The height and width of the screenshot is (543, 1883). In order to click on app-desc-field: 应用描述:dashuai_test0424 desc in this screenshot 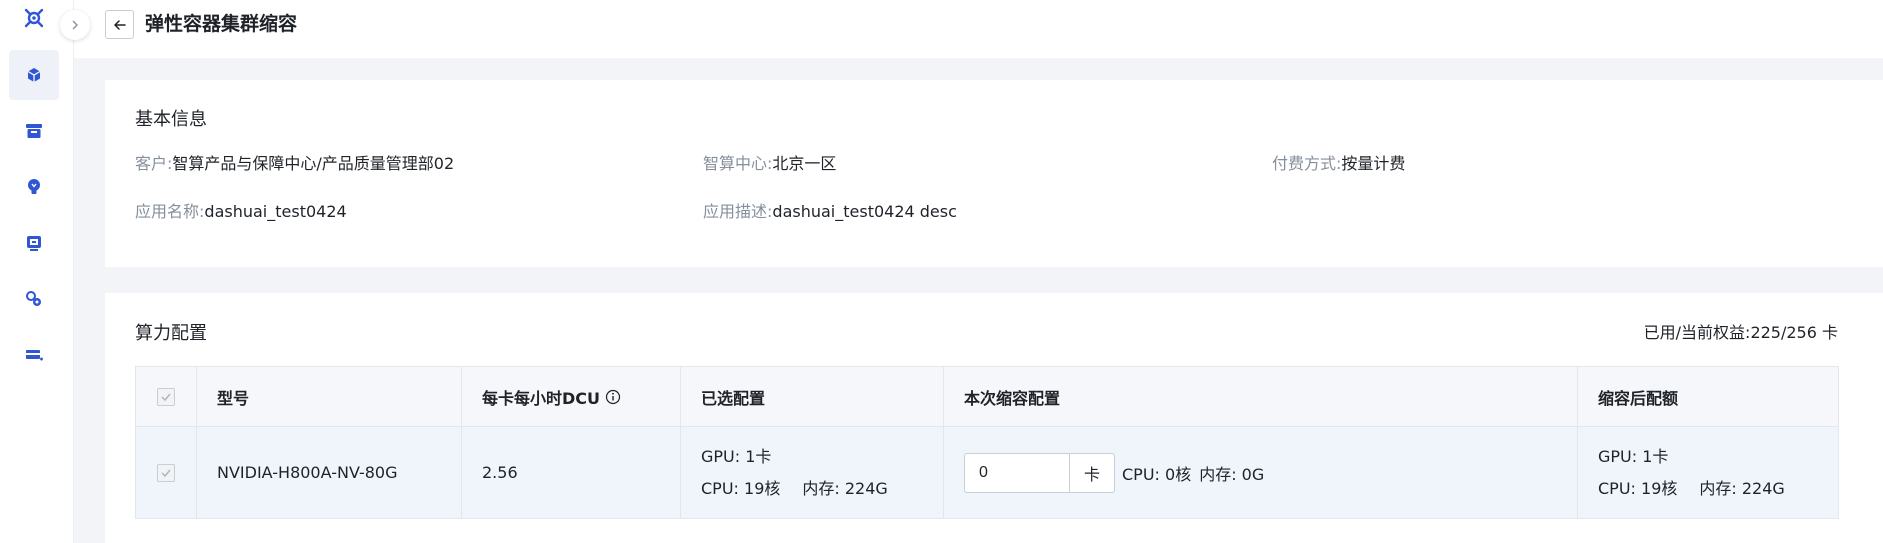, I will do `click(830, 212)`.